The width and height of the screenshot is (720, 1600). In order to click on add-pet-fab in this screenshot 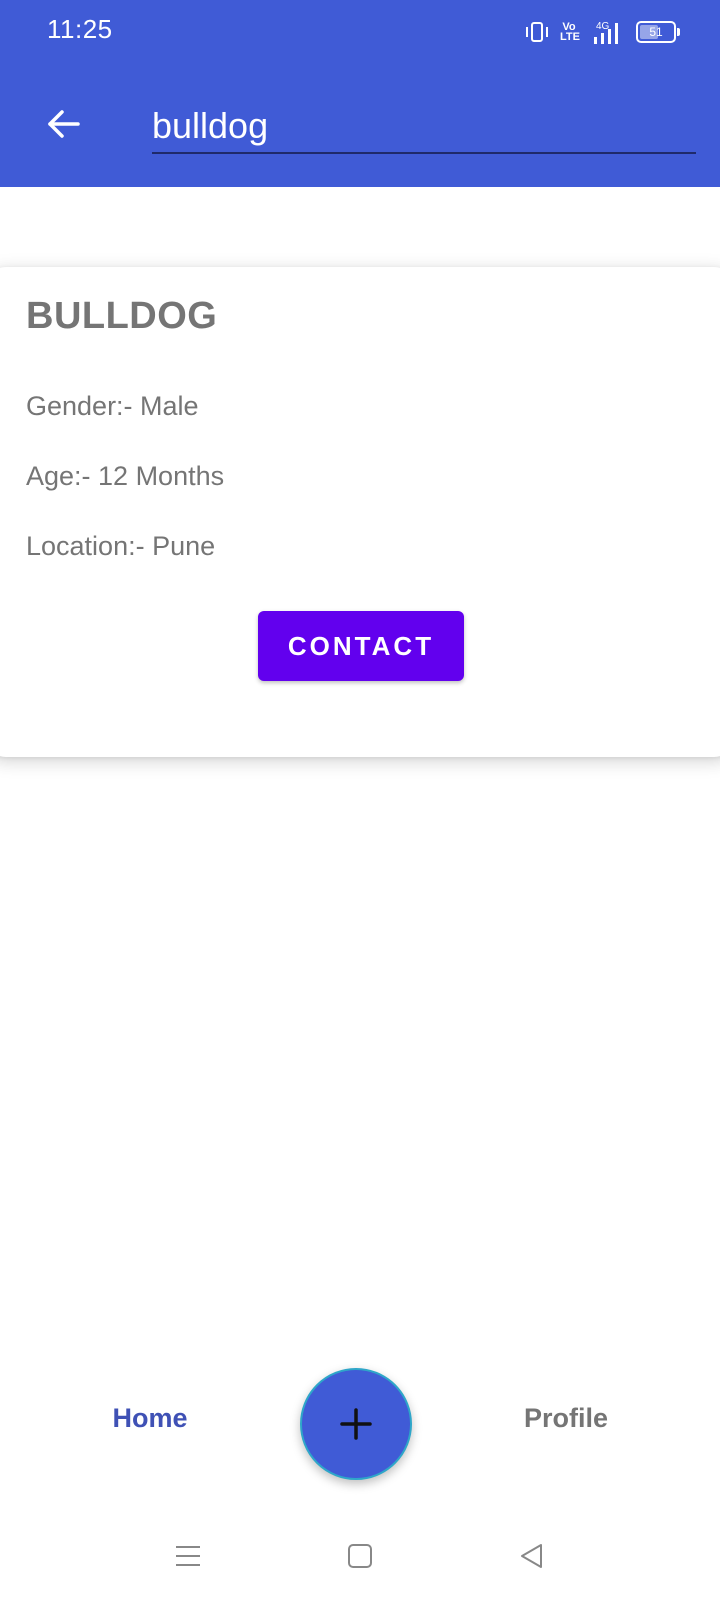, I will do `click(356, 1424)`.